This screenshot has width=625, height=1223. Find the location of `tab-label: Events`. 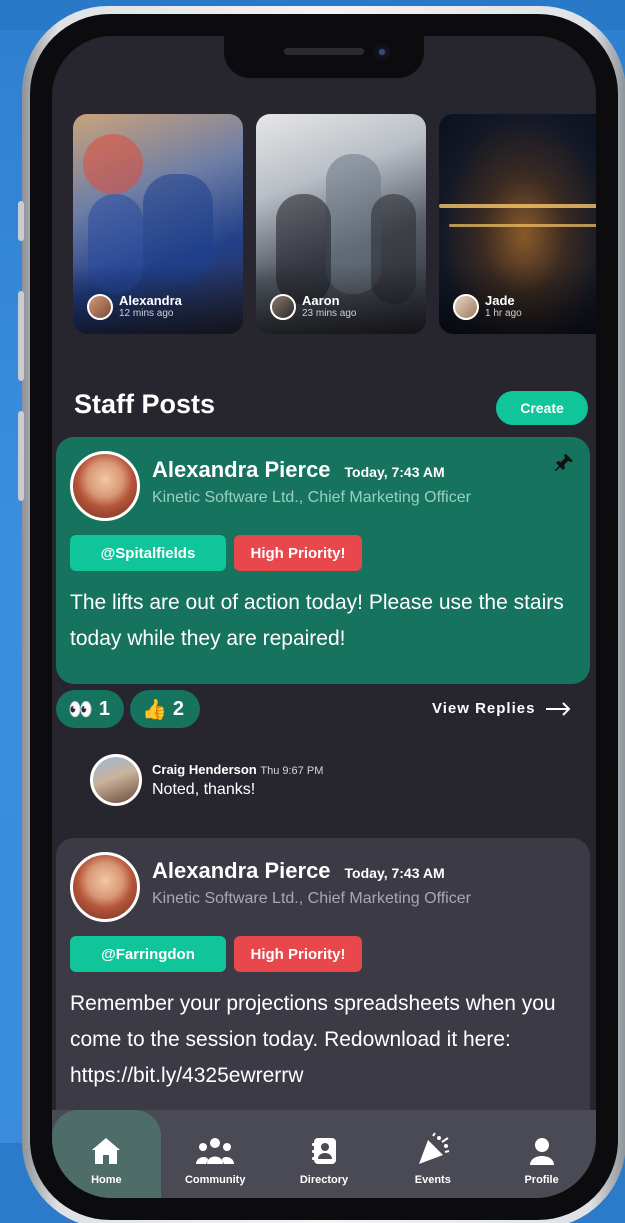

tab-label: Events is located at coordinates (432, 1180).